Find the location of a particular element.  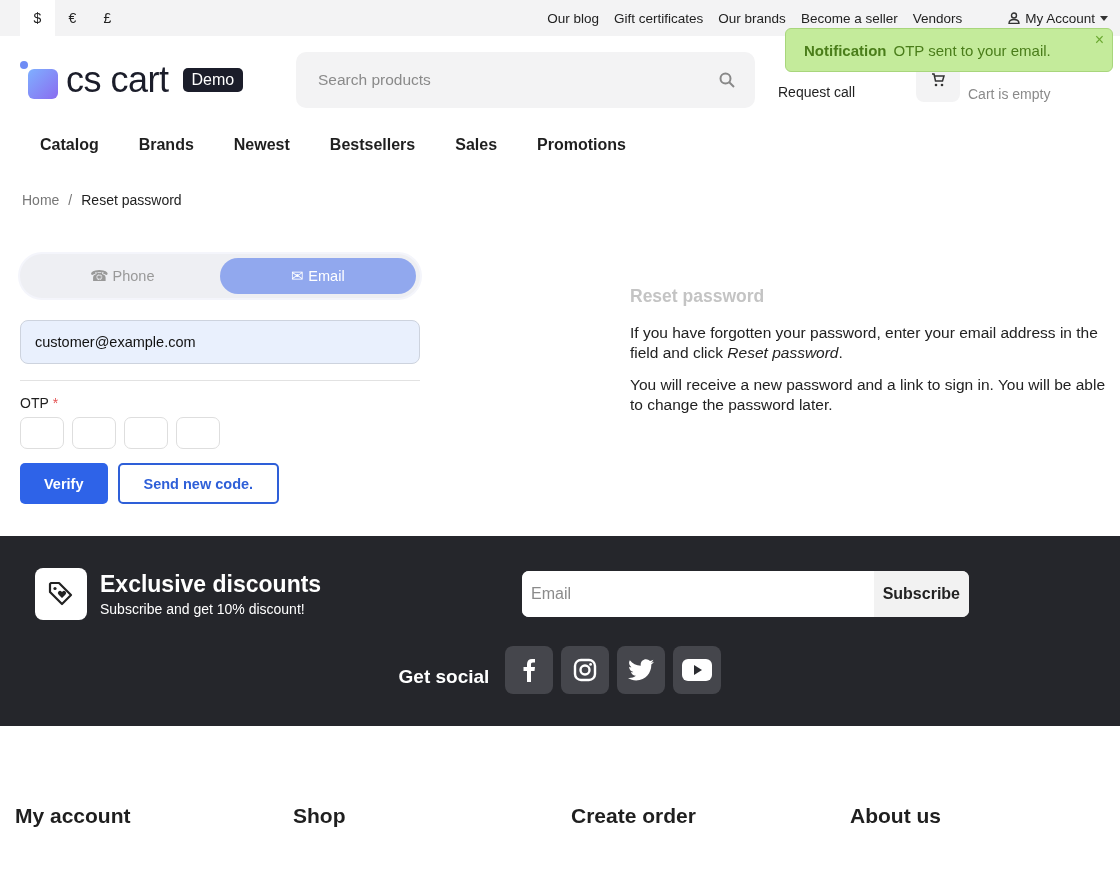

person-icon is located at coordinates (1014, 18).